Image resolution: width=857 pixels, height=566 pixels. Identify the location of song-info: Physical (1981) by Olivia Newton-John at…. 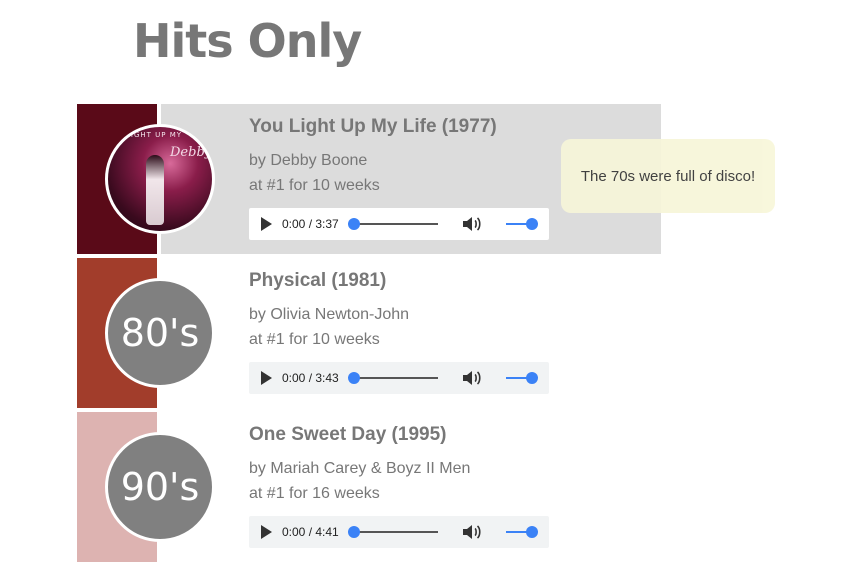
(329, 311).